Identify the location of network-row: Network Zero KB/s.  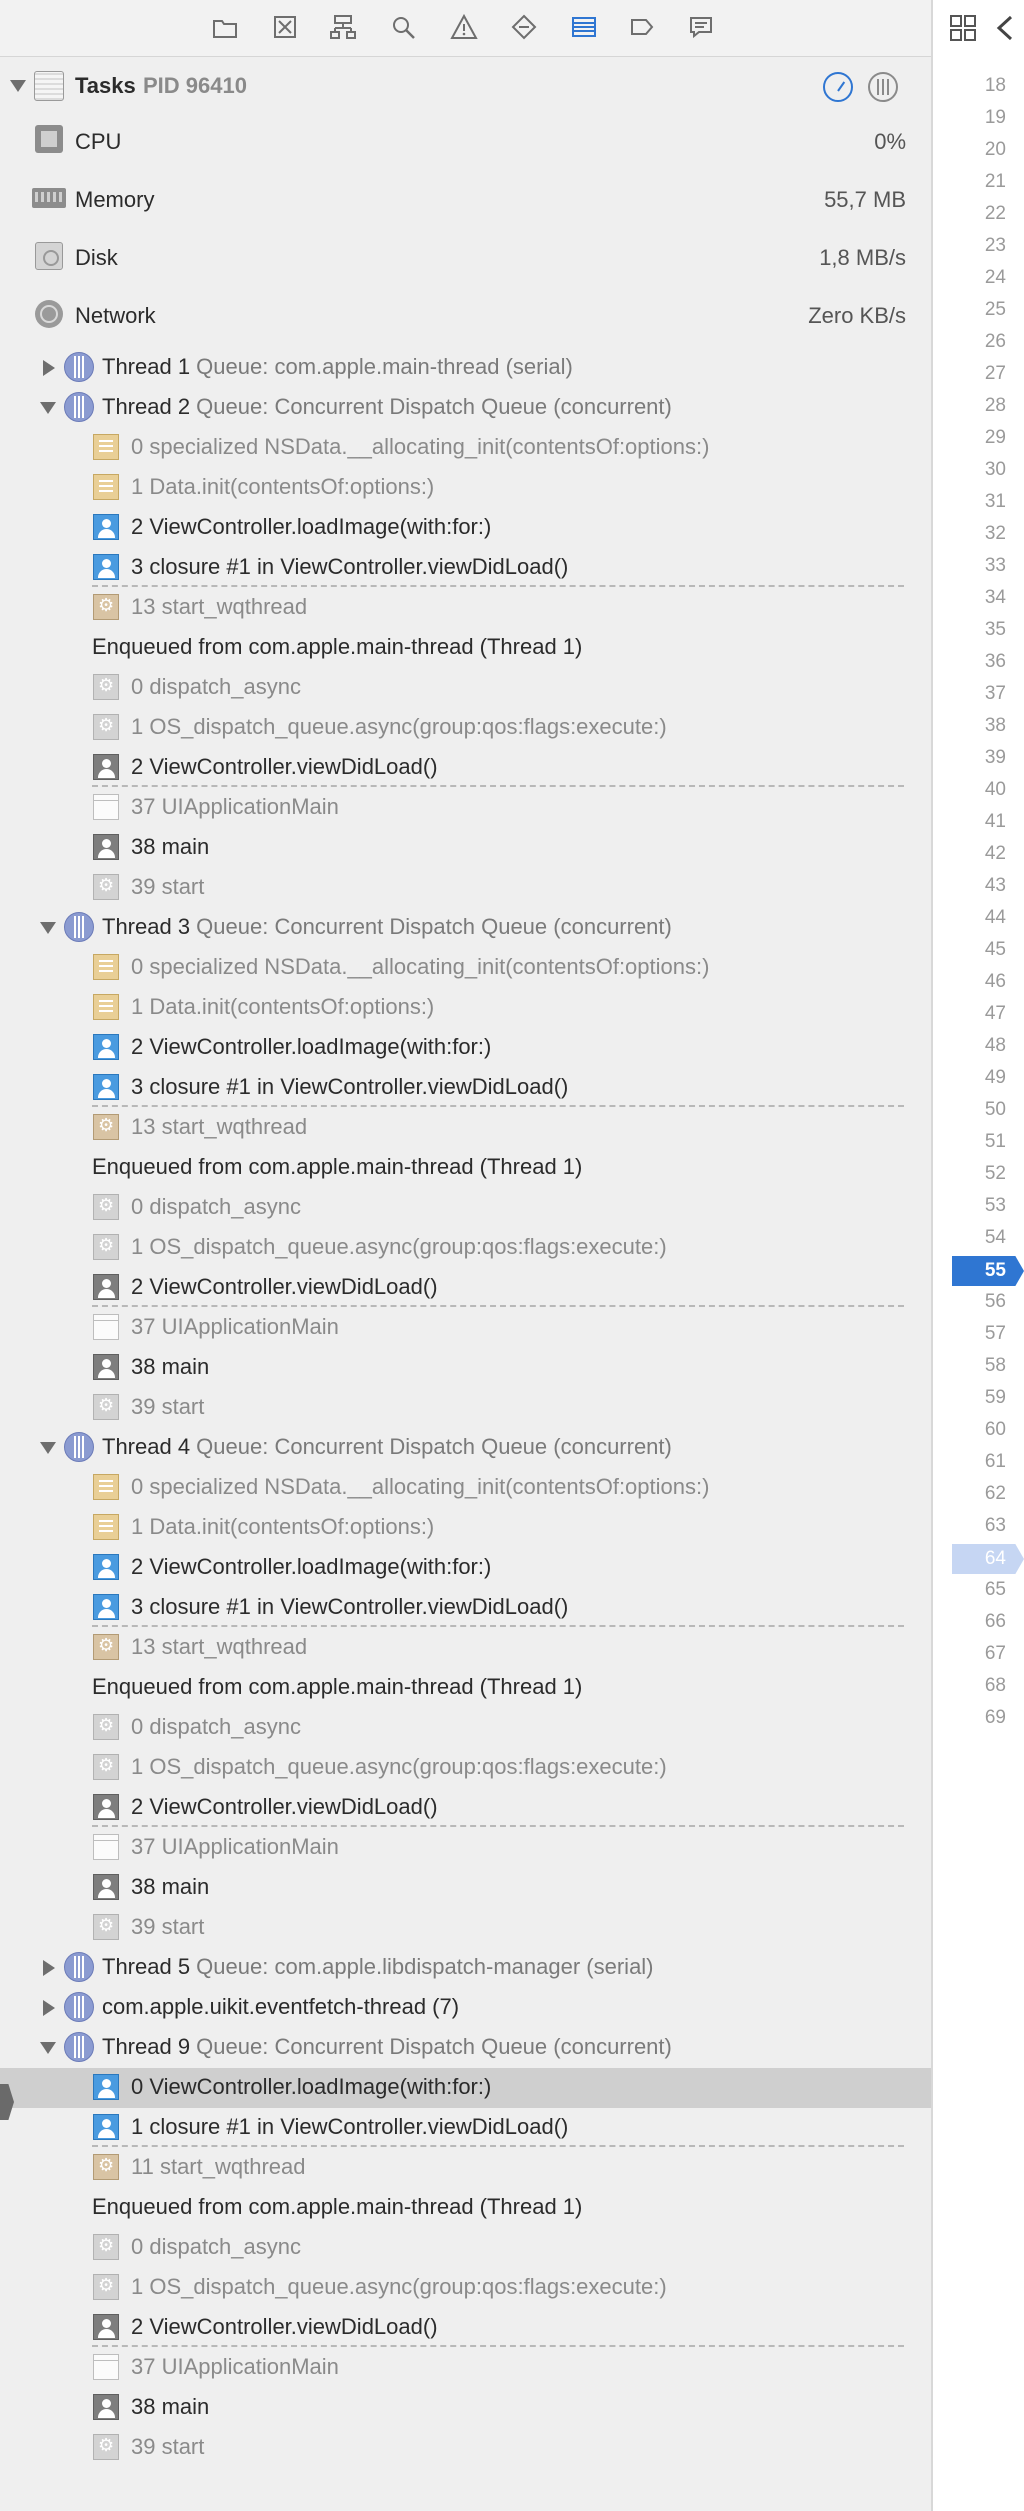
(465, 315).